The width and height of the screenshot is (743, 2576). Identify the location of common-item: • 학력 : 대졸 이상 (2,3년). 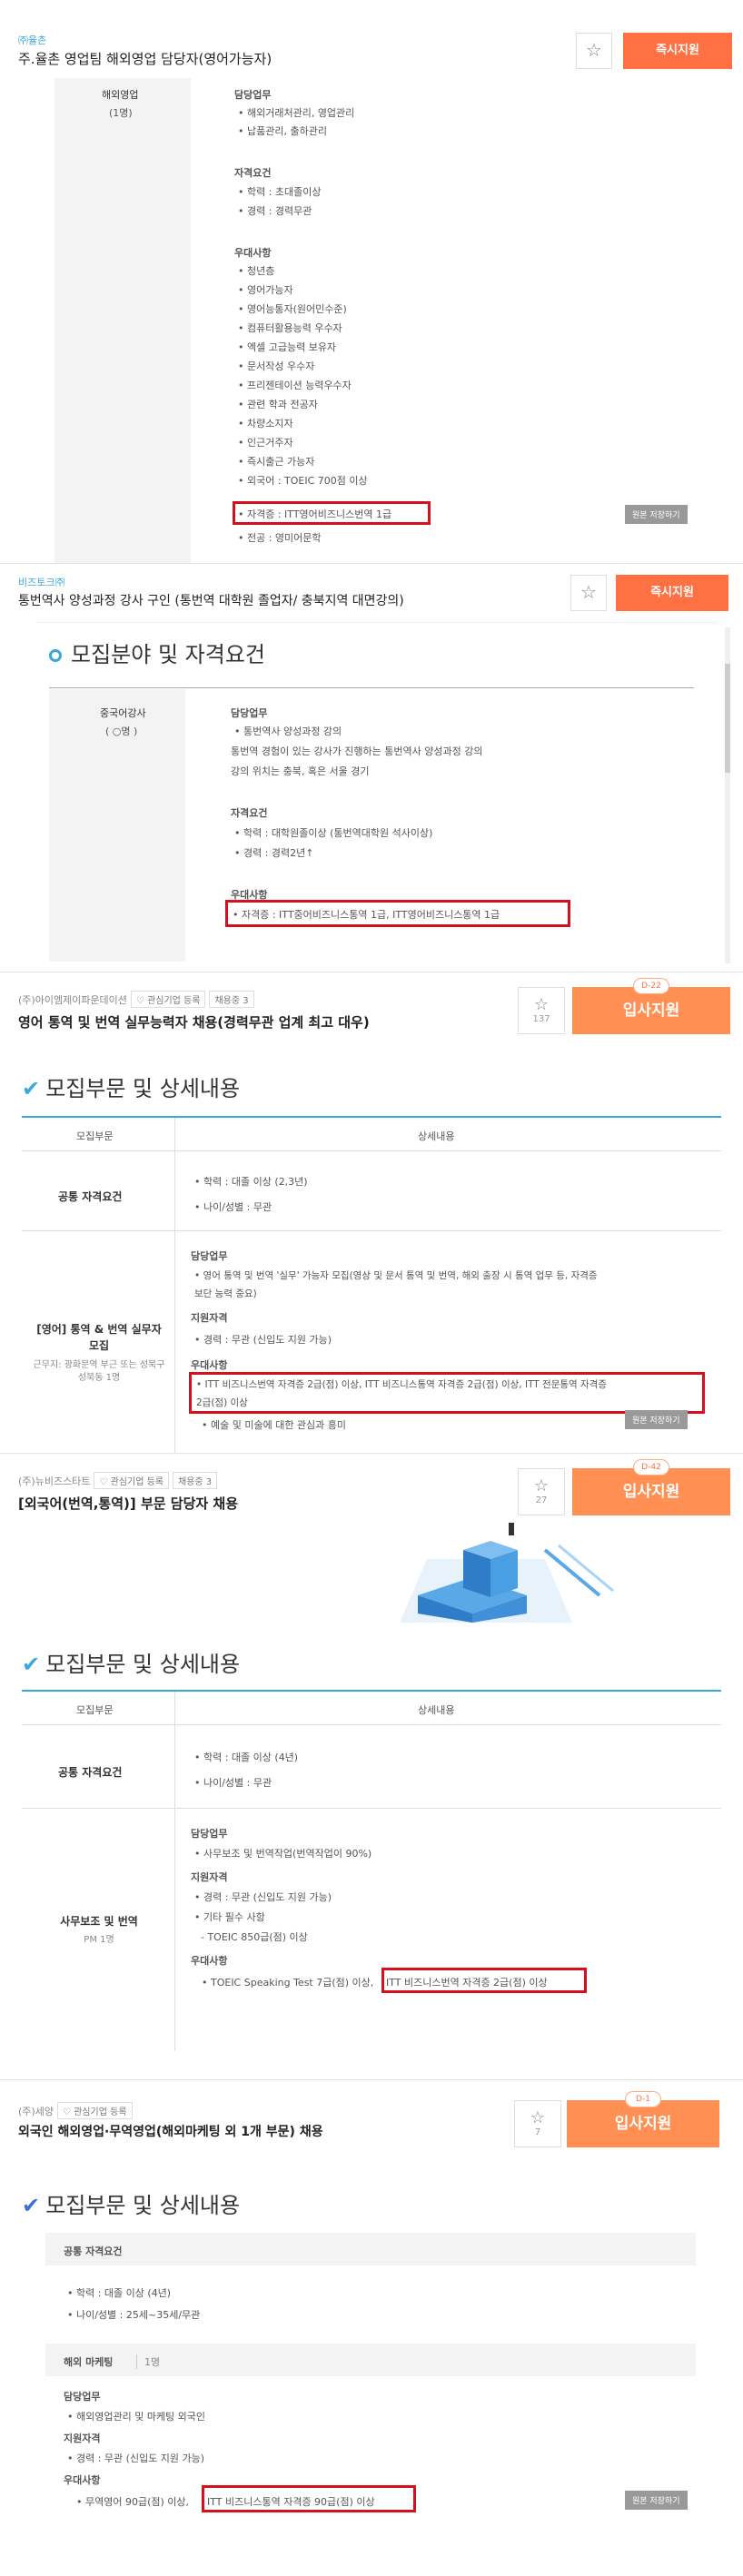
(251, 1182).